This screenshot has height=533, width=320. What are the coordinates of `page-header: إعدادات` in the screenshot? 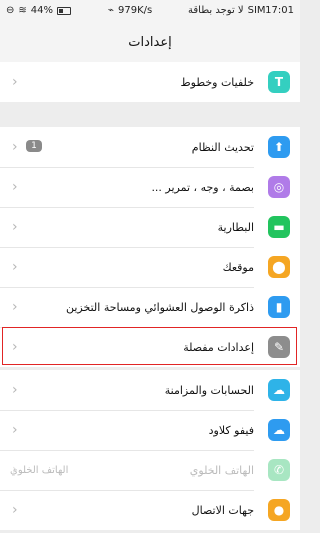 It's located at (150, 42).